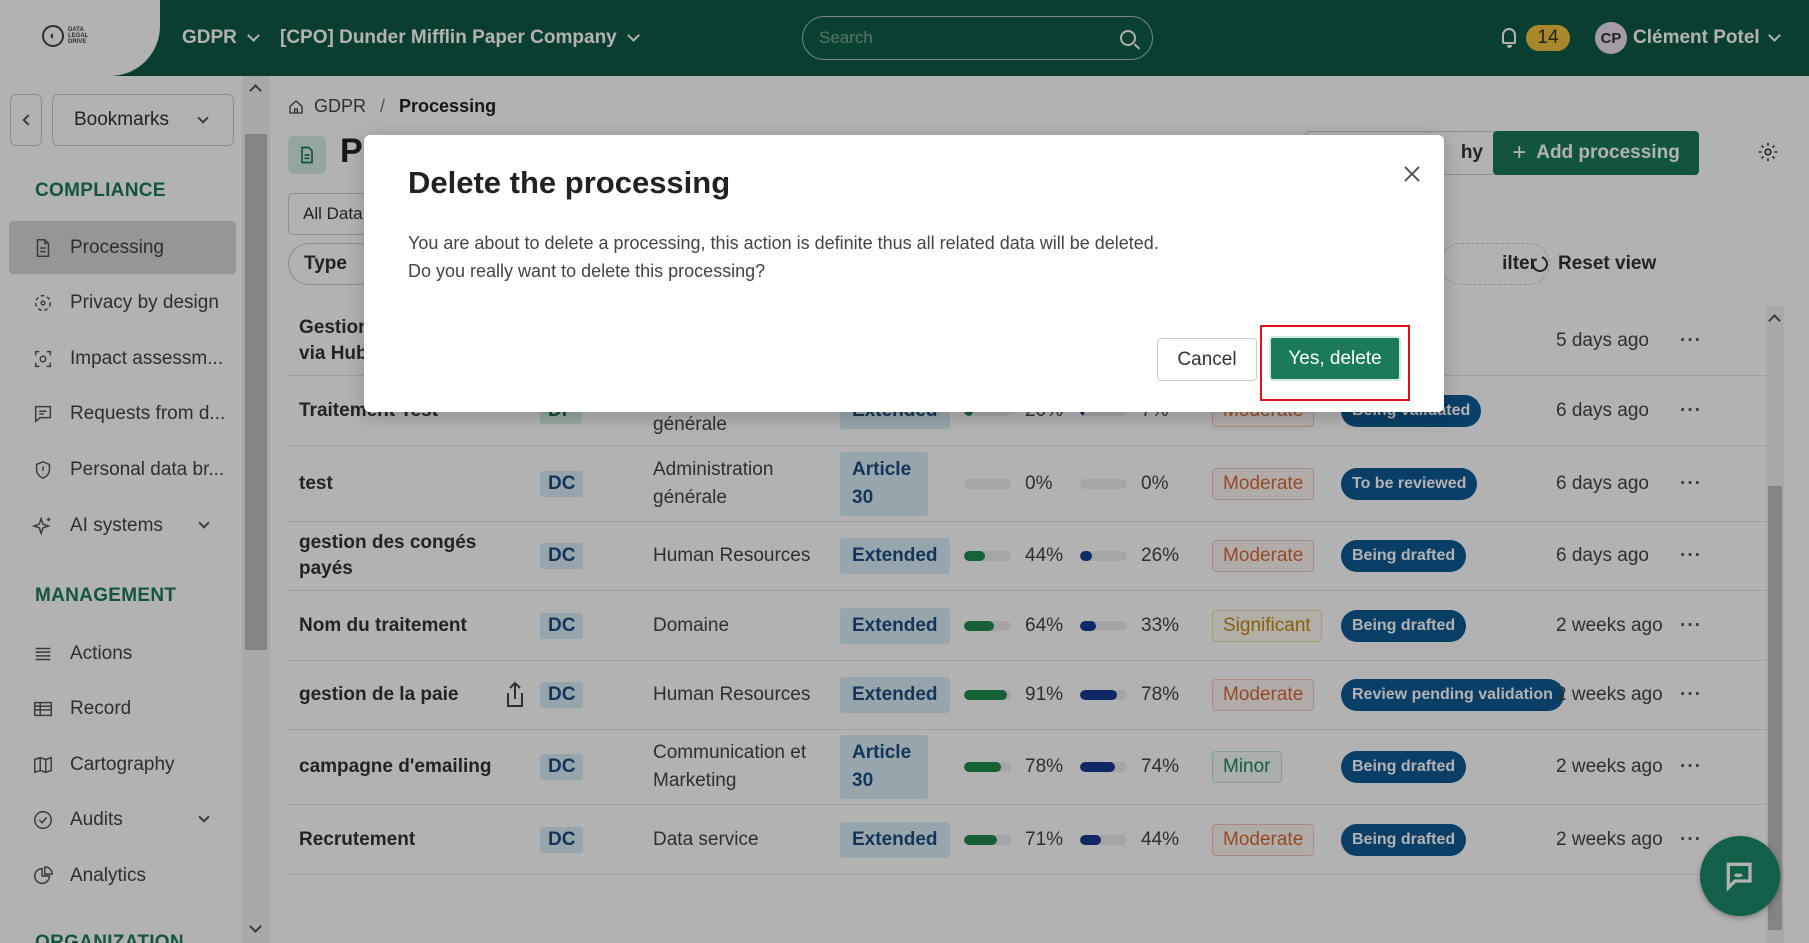 The image size is (1809, 943). I want to click on cancel-button: Cancel, so click(1207, 359).